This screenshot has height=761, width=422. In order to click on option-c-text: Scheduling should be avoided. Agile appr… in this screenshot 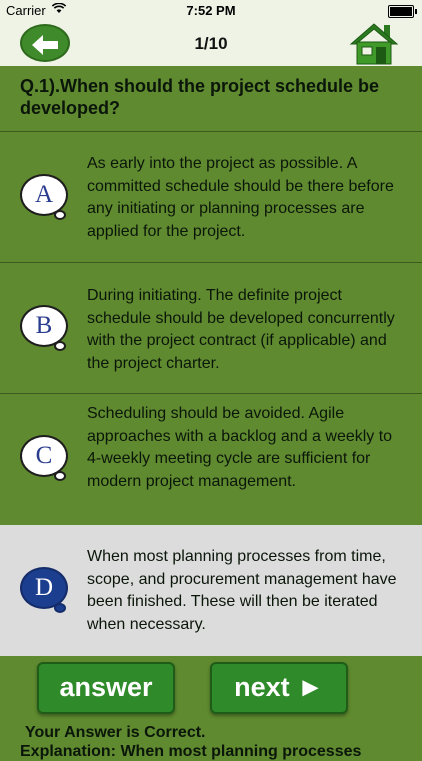, I will do `click(240, 447)`.